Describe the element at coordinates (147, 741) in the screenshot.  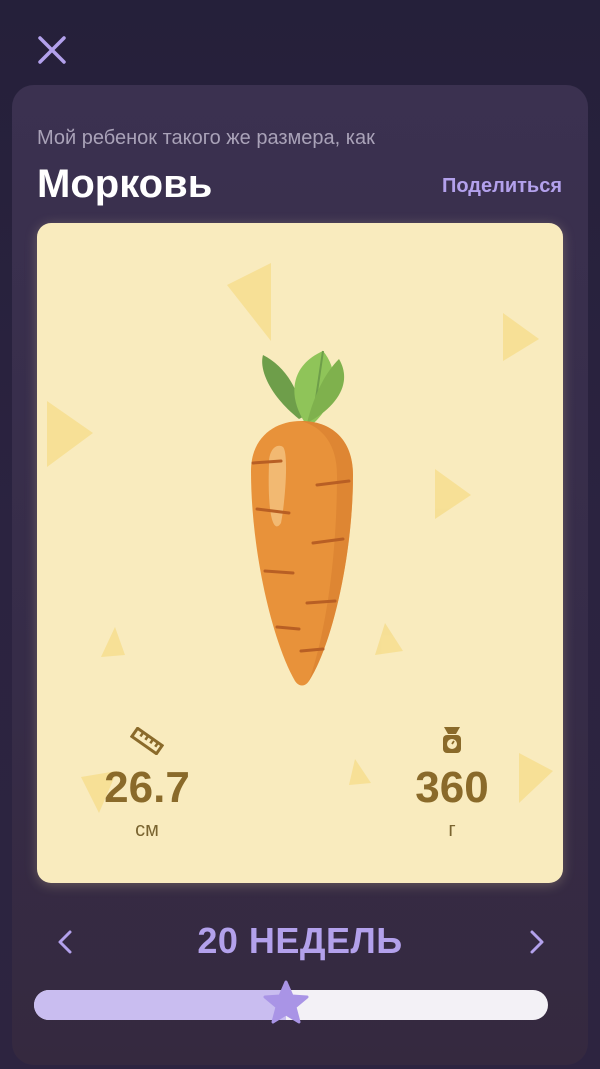
I see `ruler-icon` at that location.